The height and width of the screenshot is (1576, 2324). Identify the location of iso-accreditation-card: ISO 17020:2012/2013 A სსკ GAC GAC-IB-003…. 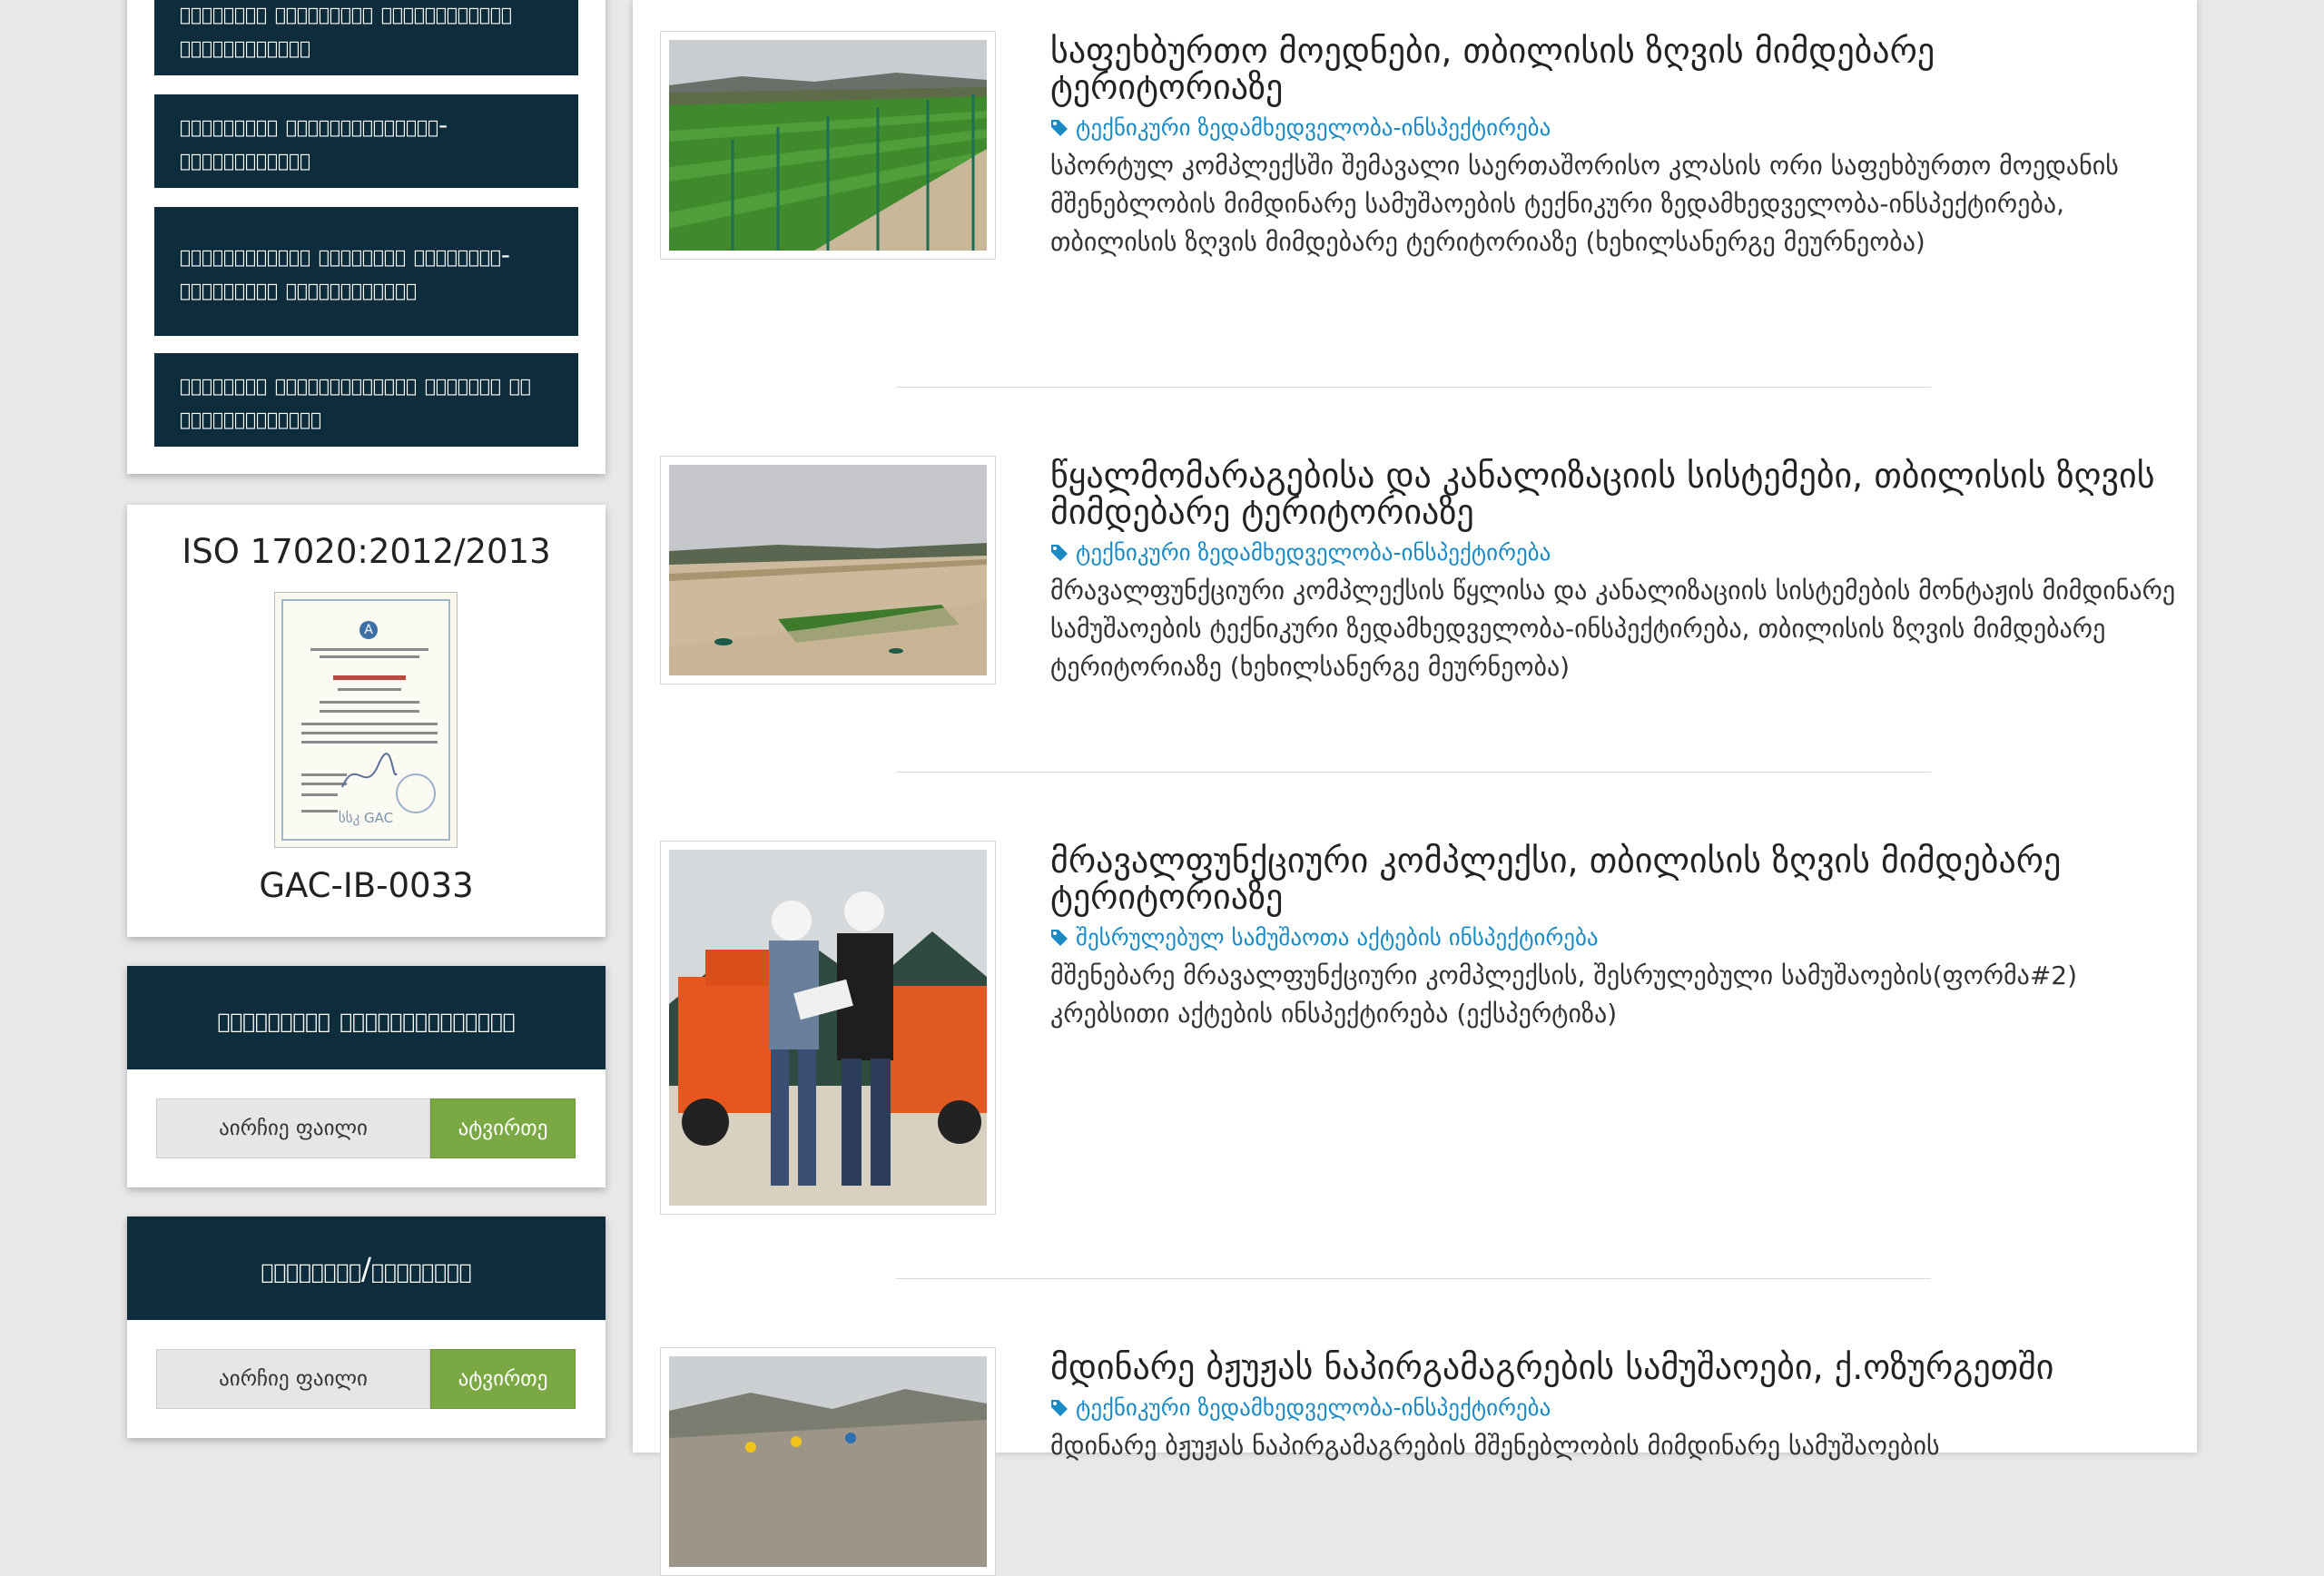
(366, 721).